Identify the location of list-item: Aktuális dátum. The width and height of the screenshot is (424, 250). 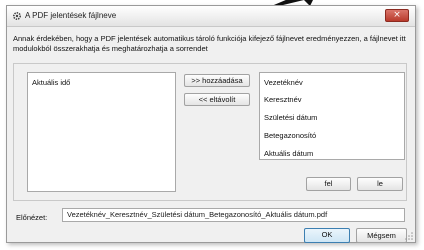
(288, 153).